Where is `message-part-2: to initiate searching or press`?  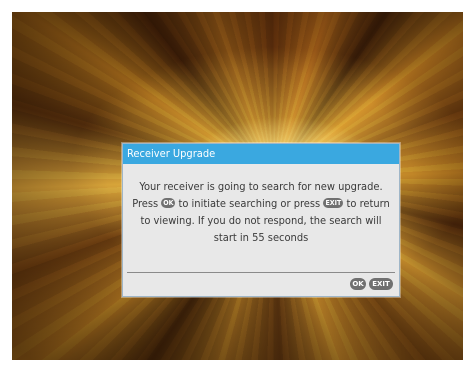
message-part-2: to initiate searching or press is located at coordinates (249, 203).